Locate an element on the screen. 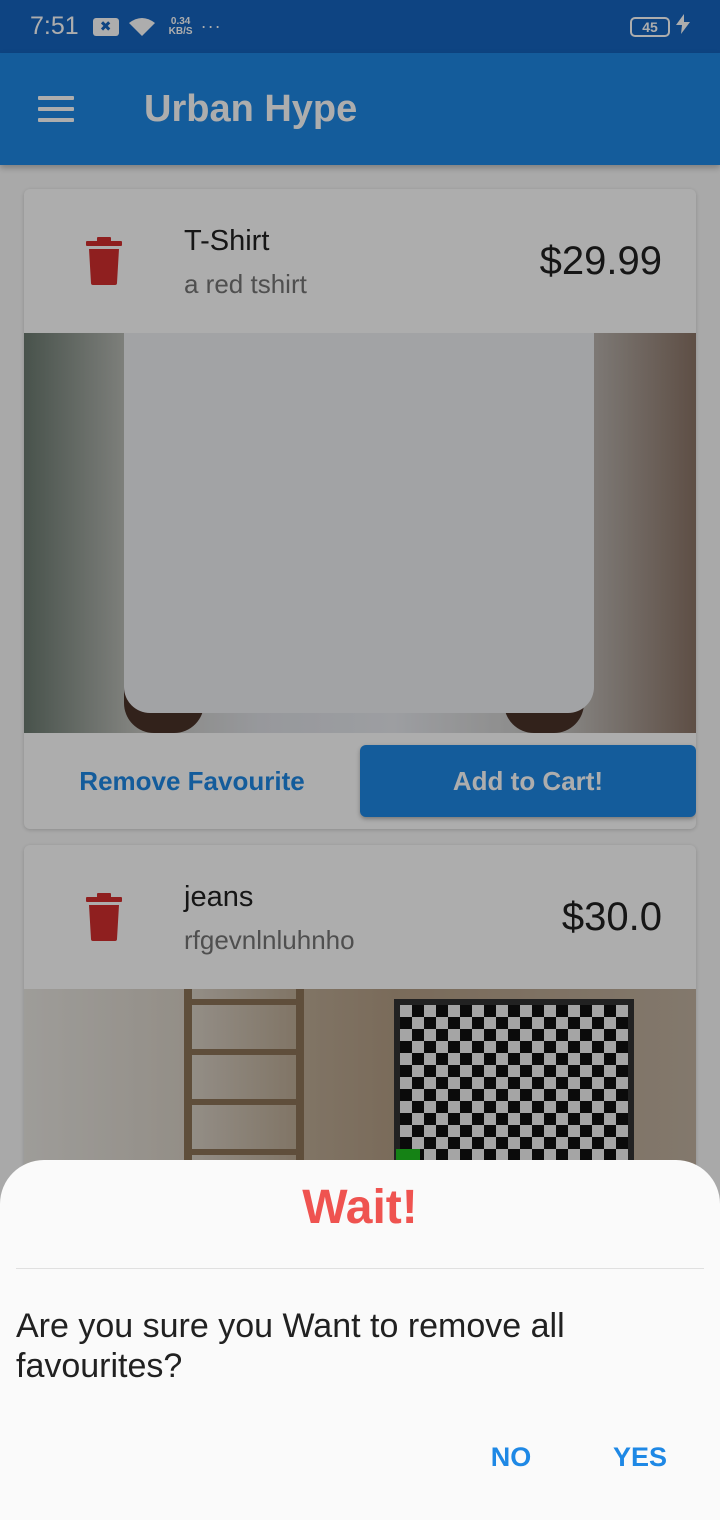  yes-button: YES is located at coordinates (640, 1457).